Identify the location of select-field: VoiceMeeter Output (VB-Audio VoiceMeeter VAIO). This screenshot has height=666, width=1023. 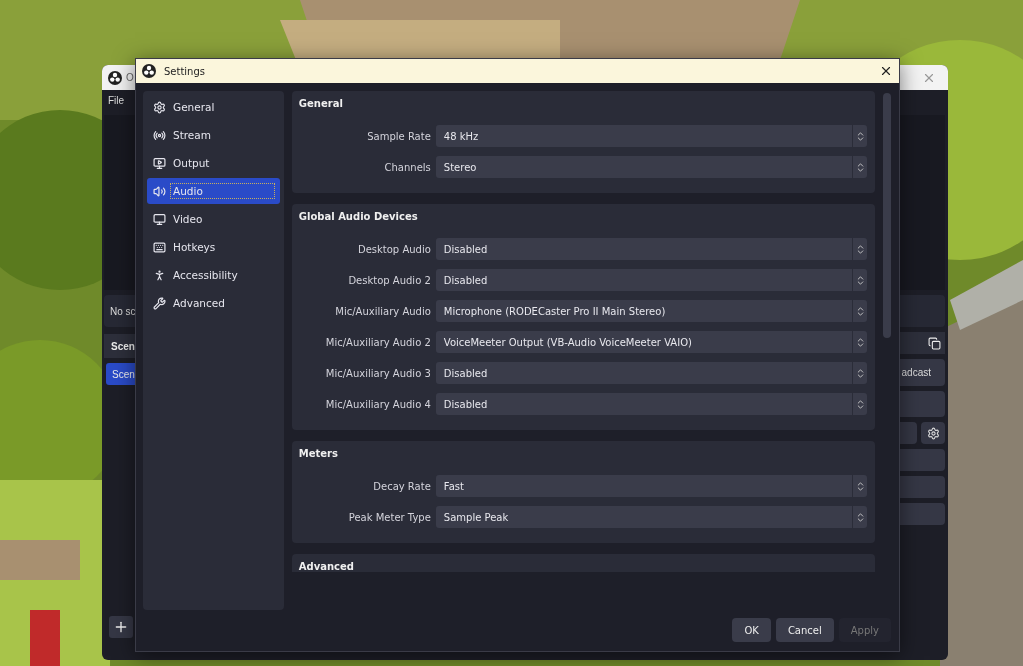
(651, 342).